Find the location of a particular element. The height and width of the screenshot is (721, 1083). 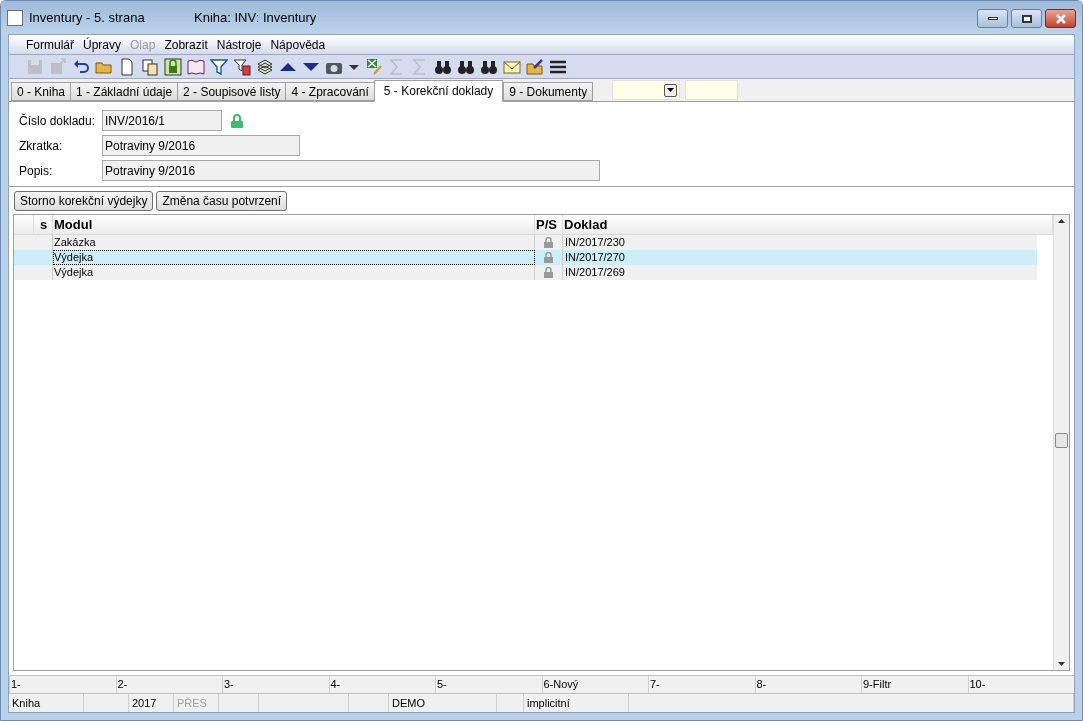

tab: 0 - Kniha is located at coordinates (41, 91).